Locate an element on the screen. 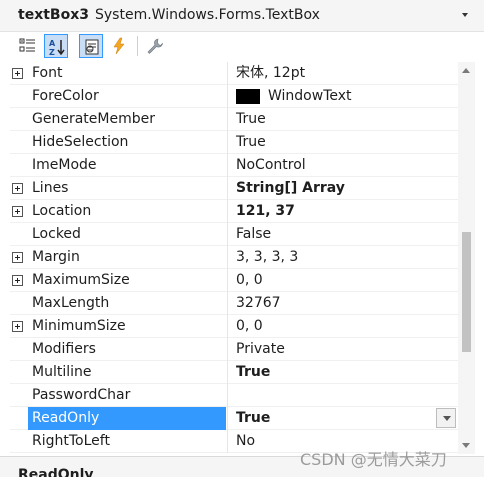 This screenshot has height=477, width=484. property-name: Font is located at coordinates (127, 73).